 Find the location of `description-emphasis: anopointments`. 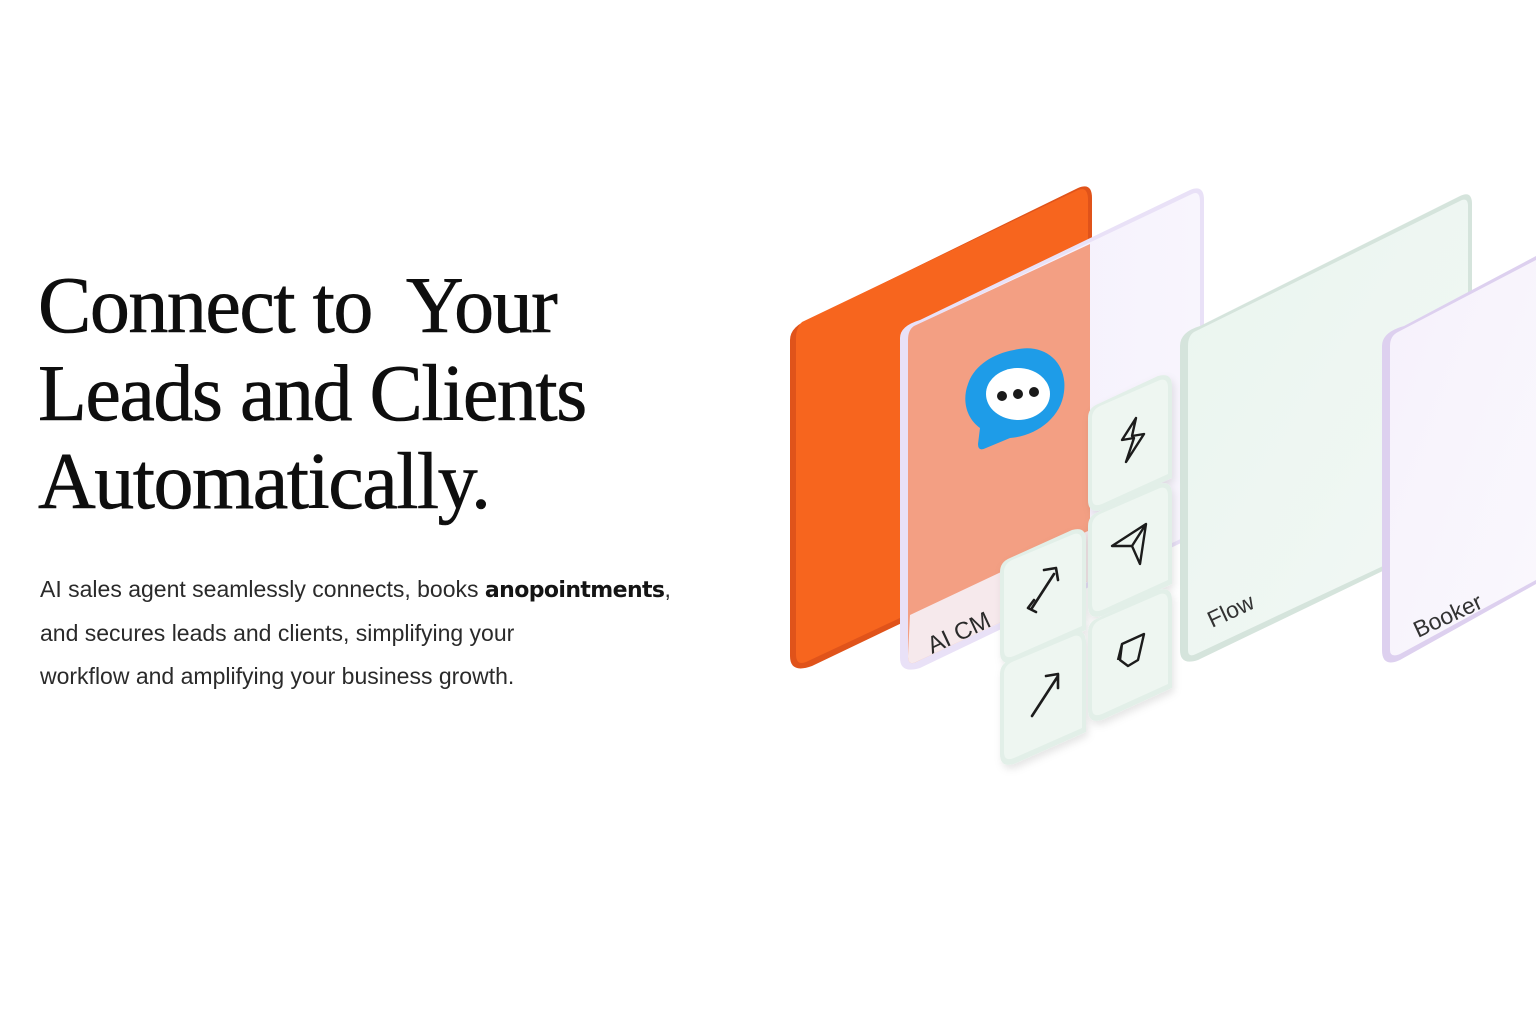

description-emphasis: anopointments is located at coordinates (574, 590).